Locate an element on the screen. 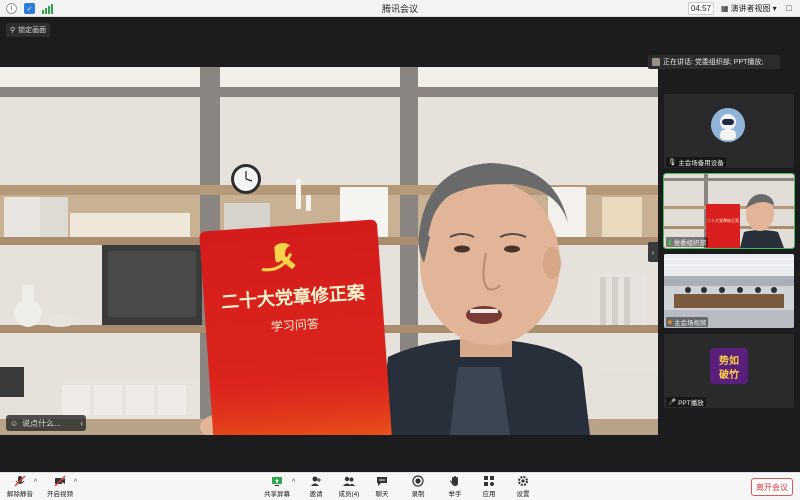 The height and width of the screenshot is (500, 800). record-icon is located at coordinates (418, 481).